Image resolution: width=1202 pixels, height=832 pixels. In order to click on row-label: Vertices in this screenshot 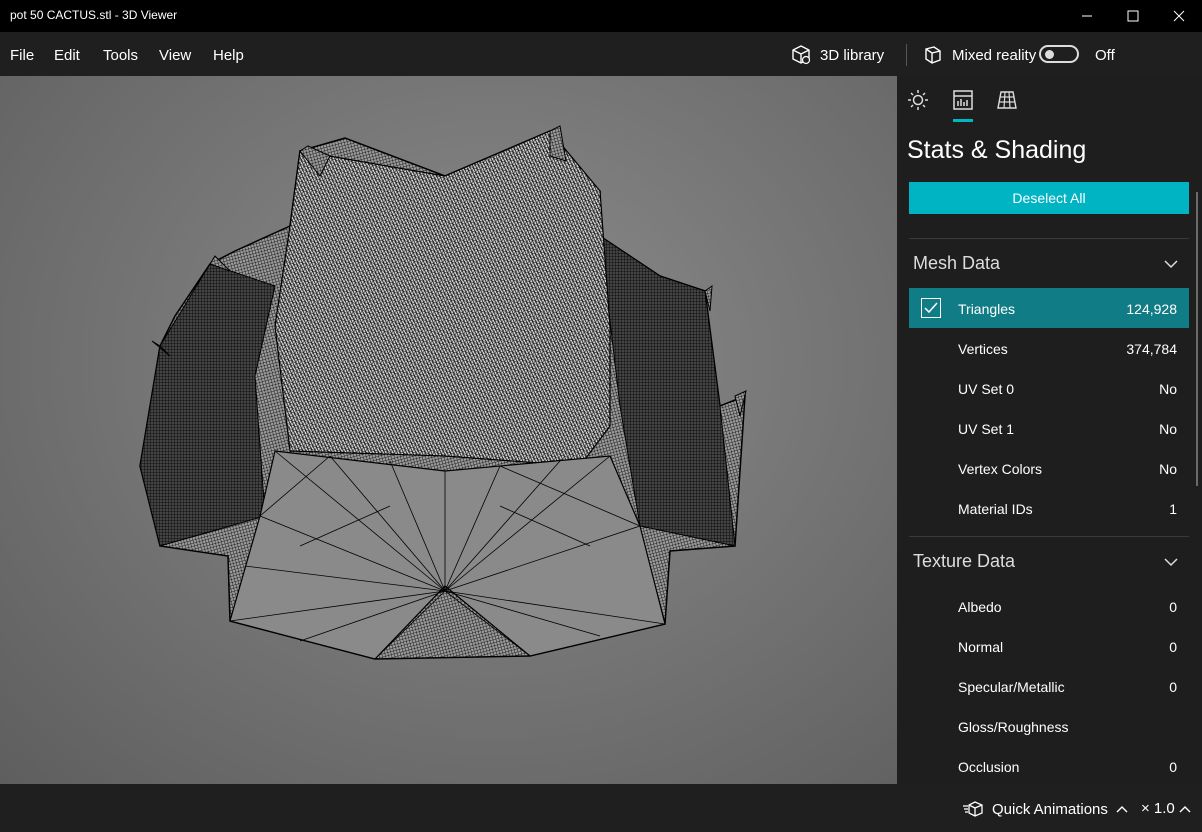, I will do `click(983, 349)`.